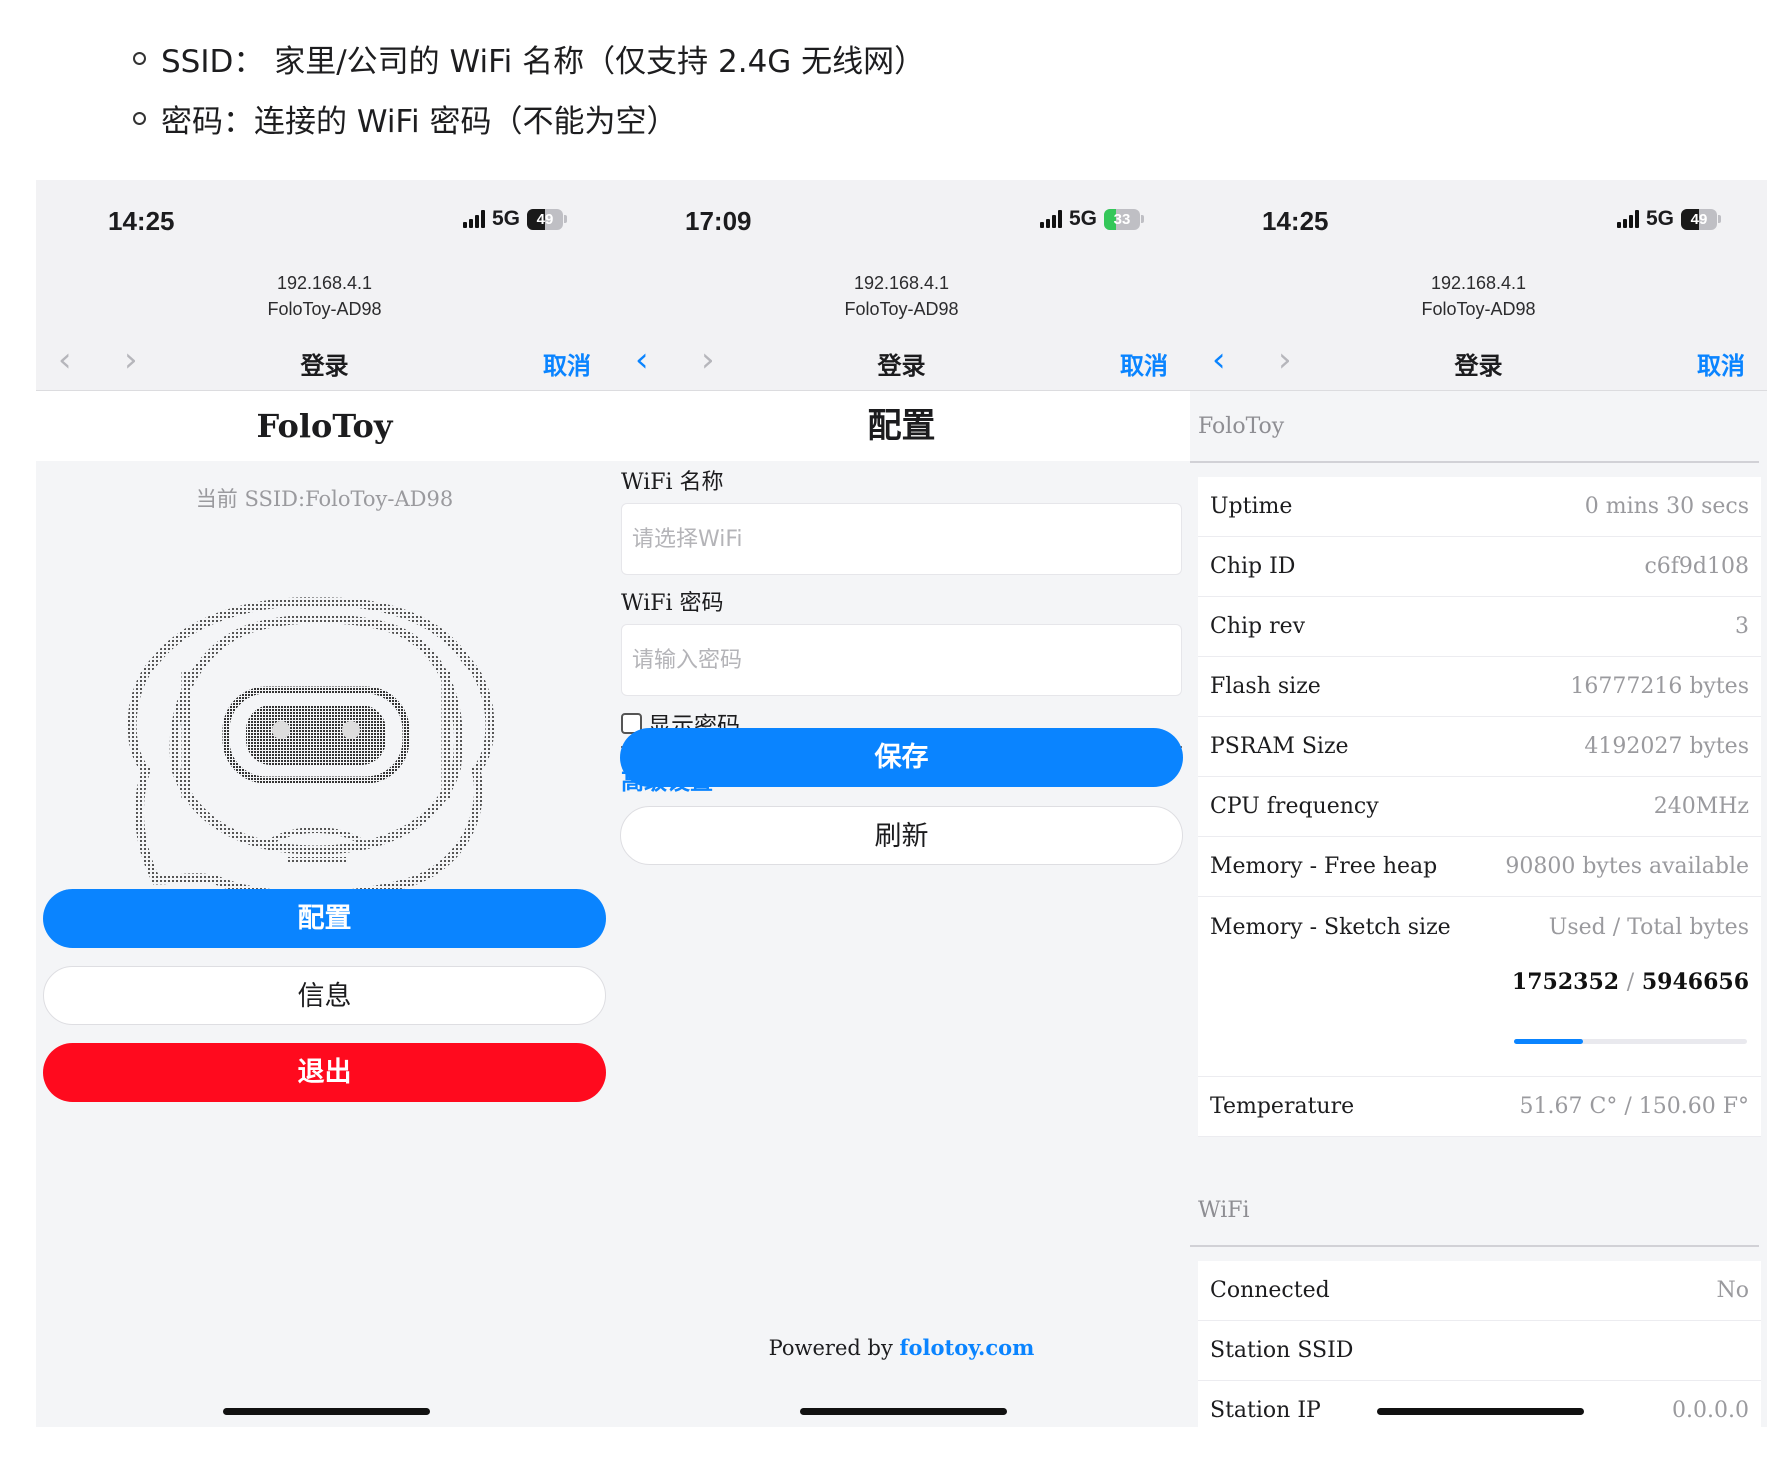 The image size is (1786, 1476). What do you see at coordinates (1695, 982) in the screenshot?
I see `sketch-total: 5946656` at bounding box center [1695, 982].